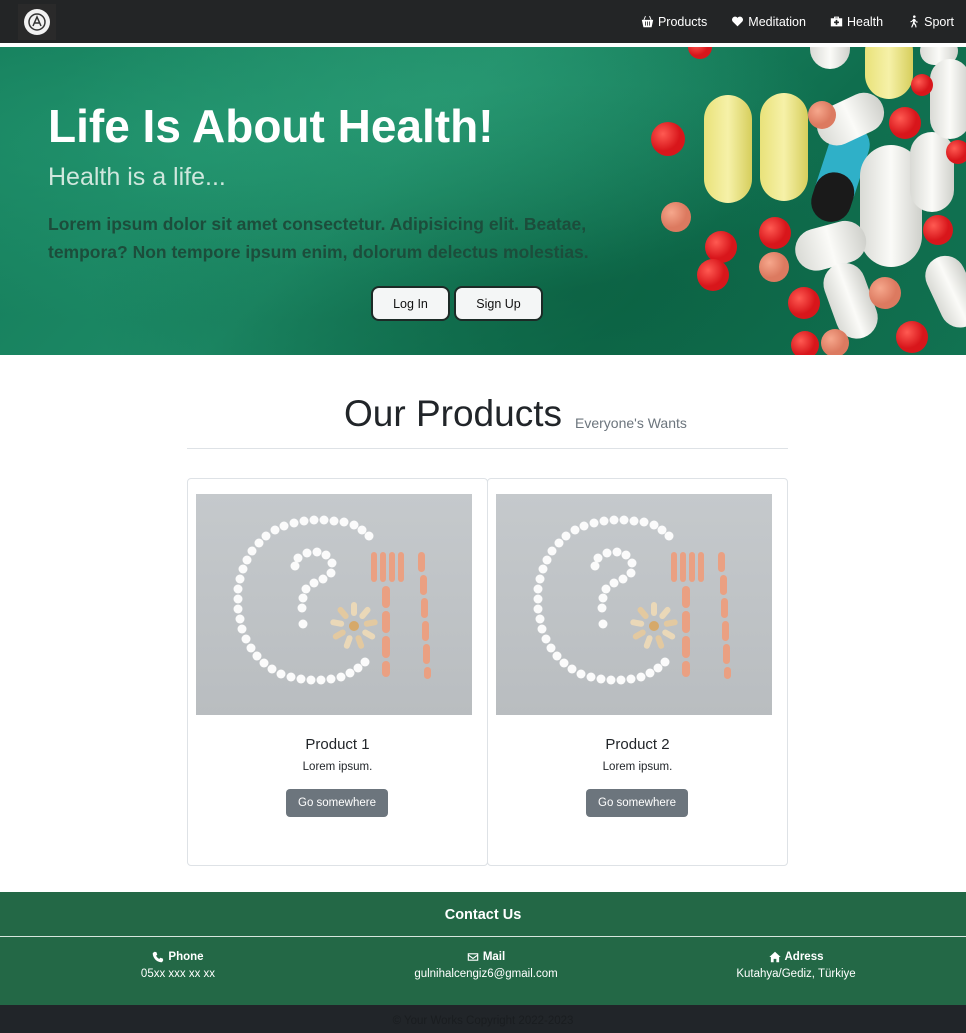  Describe the element at coordinates (682, 21) in the screenshot. I see `nav-link-label: Products` at that location.